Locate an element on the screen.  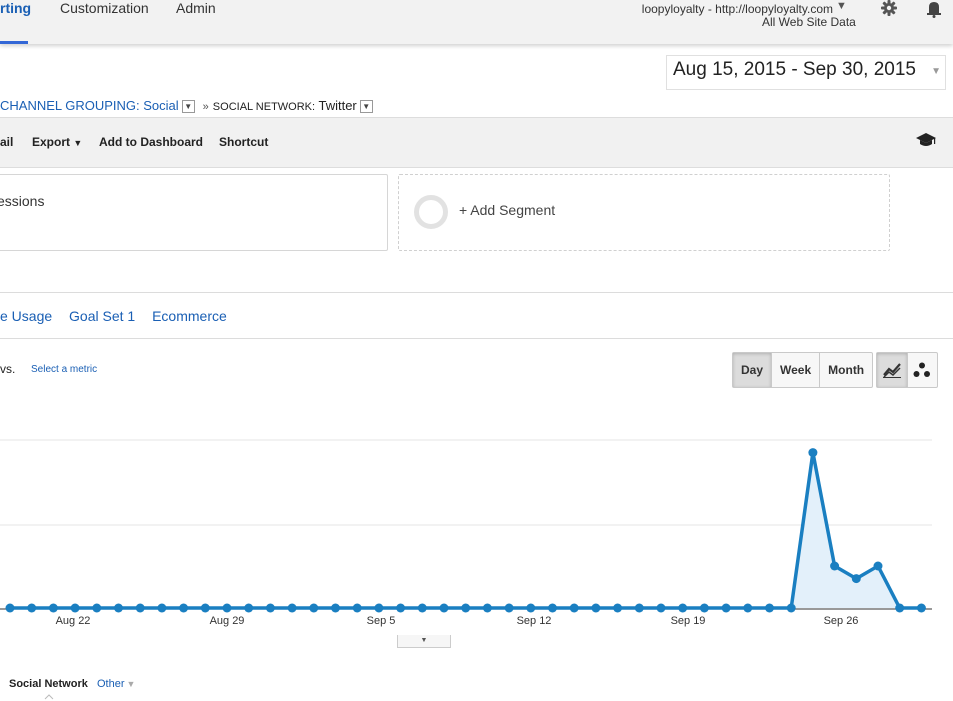
x-tick-label: Sep 5 is located at coordinates (381, 621).